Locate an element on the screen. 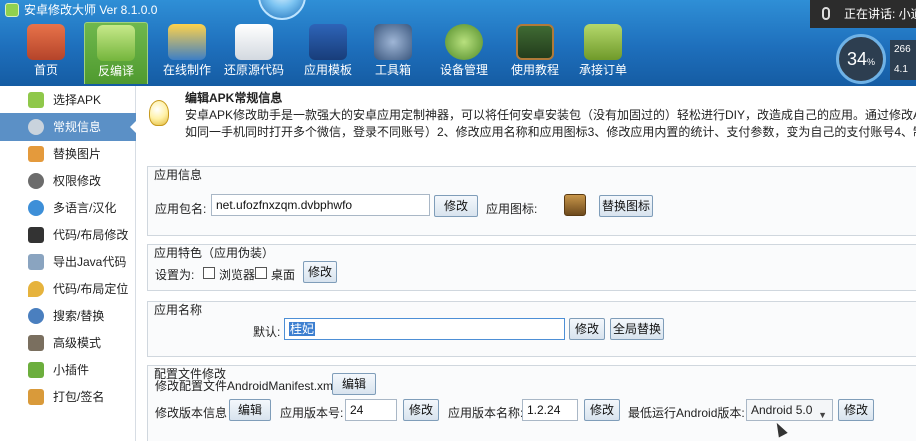  features-title: 应用特色（应用伪装） is located at coordinates (214, 253).